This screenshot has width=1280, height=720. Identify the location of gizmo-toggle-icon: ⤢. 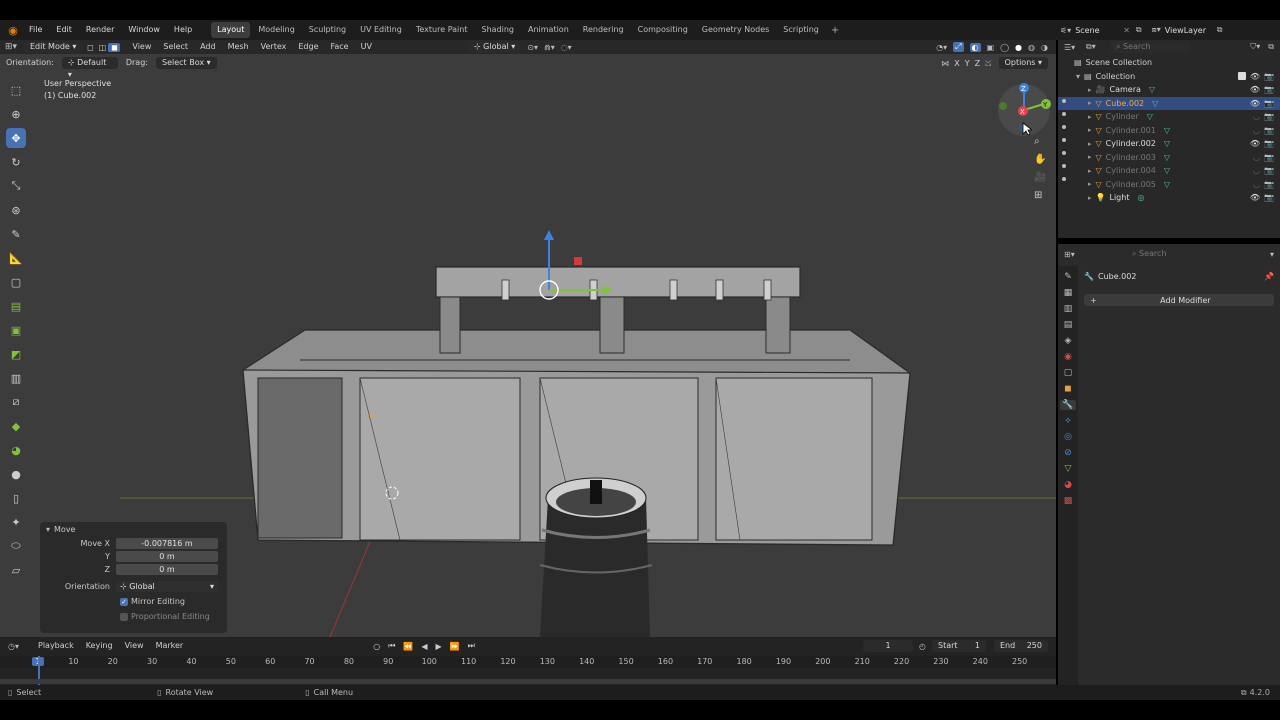
(958, 47).